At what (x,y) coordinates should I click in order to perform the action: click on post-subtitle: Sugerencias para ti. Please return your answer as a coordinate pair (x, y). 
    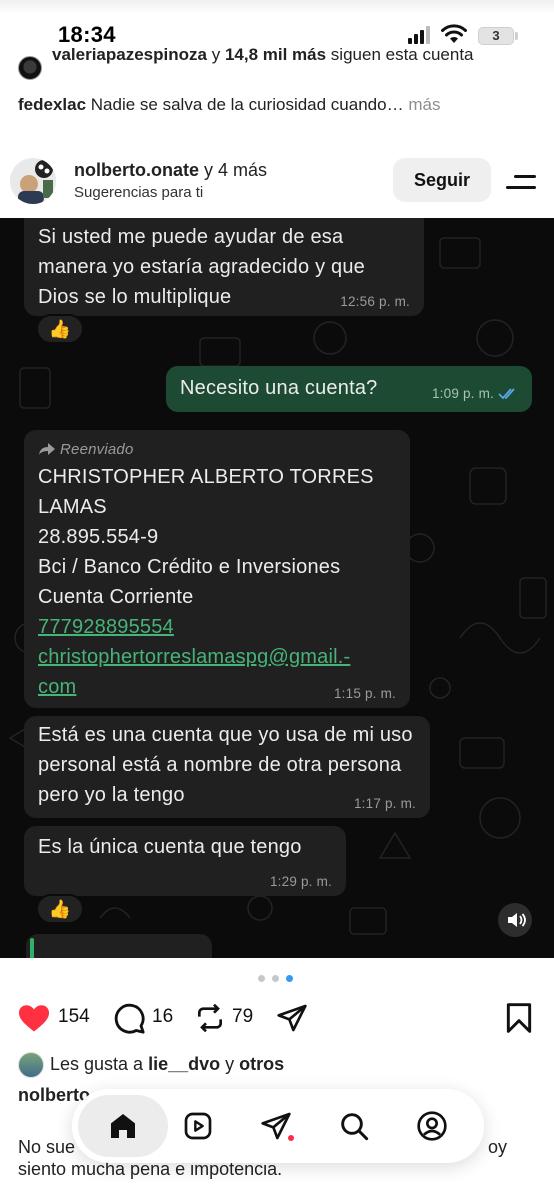
    Looking at the image, I should click on (139, 192).